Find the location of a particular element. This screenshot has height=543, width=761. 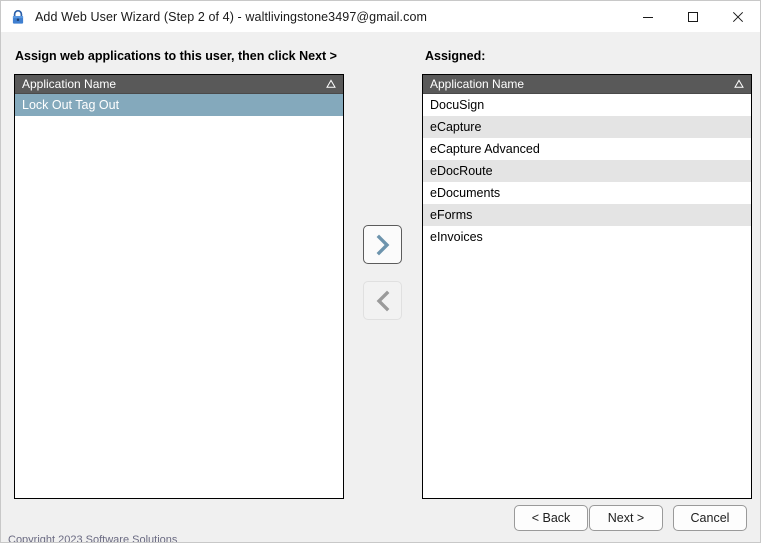

available-list-header: Application Name is located at coordinates (179, 84).